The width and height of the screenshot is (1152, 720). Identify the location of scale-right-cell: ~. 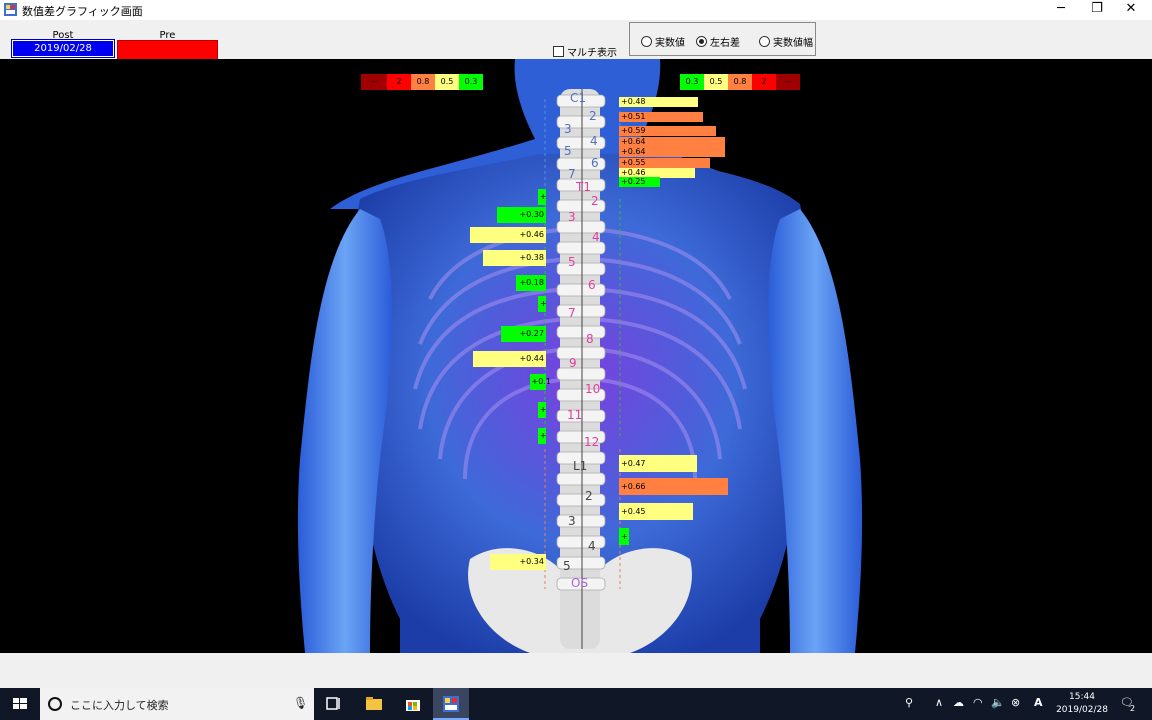
(788, 82).